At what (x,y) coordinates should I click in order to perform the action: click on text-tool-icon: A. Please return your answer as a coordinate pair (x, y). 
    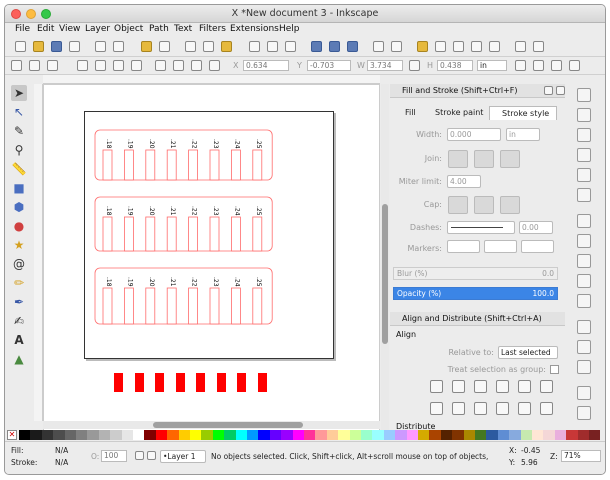
    Looking at the image, I should click on (19, 340).